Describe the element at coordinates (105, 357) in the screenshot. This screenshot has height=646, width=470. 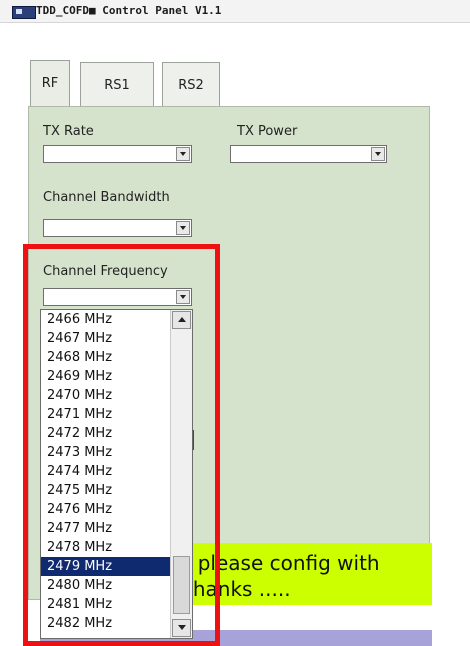
I see `dropdown-option: 2468 MHz` at that location.